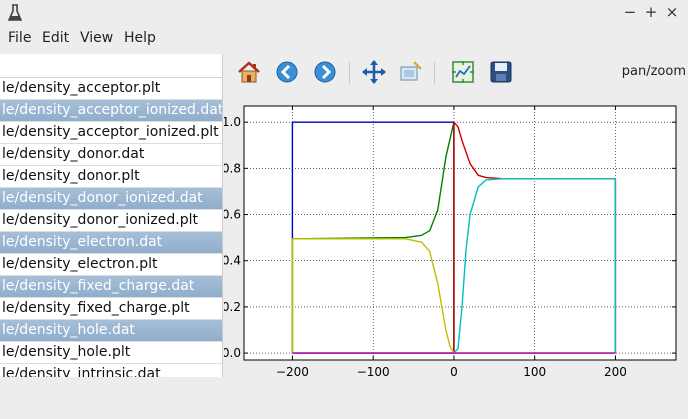  I want to click on close-button: ×, so click(672, 12).